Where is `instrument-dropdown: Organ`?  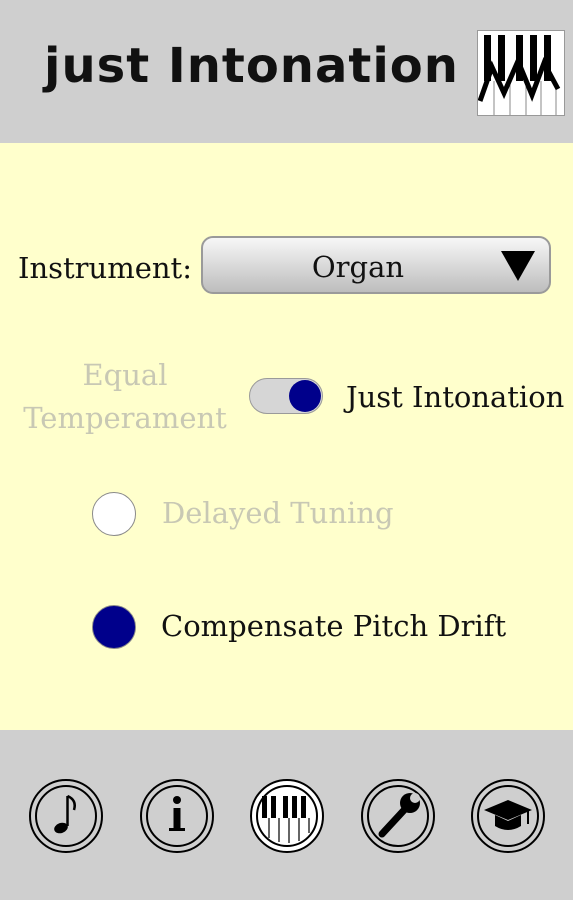 instrument-dropdown: Organ is located at coordinates (376, 265).